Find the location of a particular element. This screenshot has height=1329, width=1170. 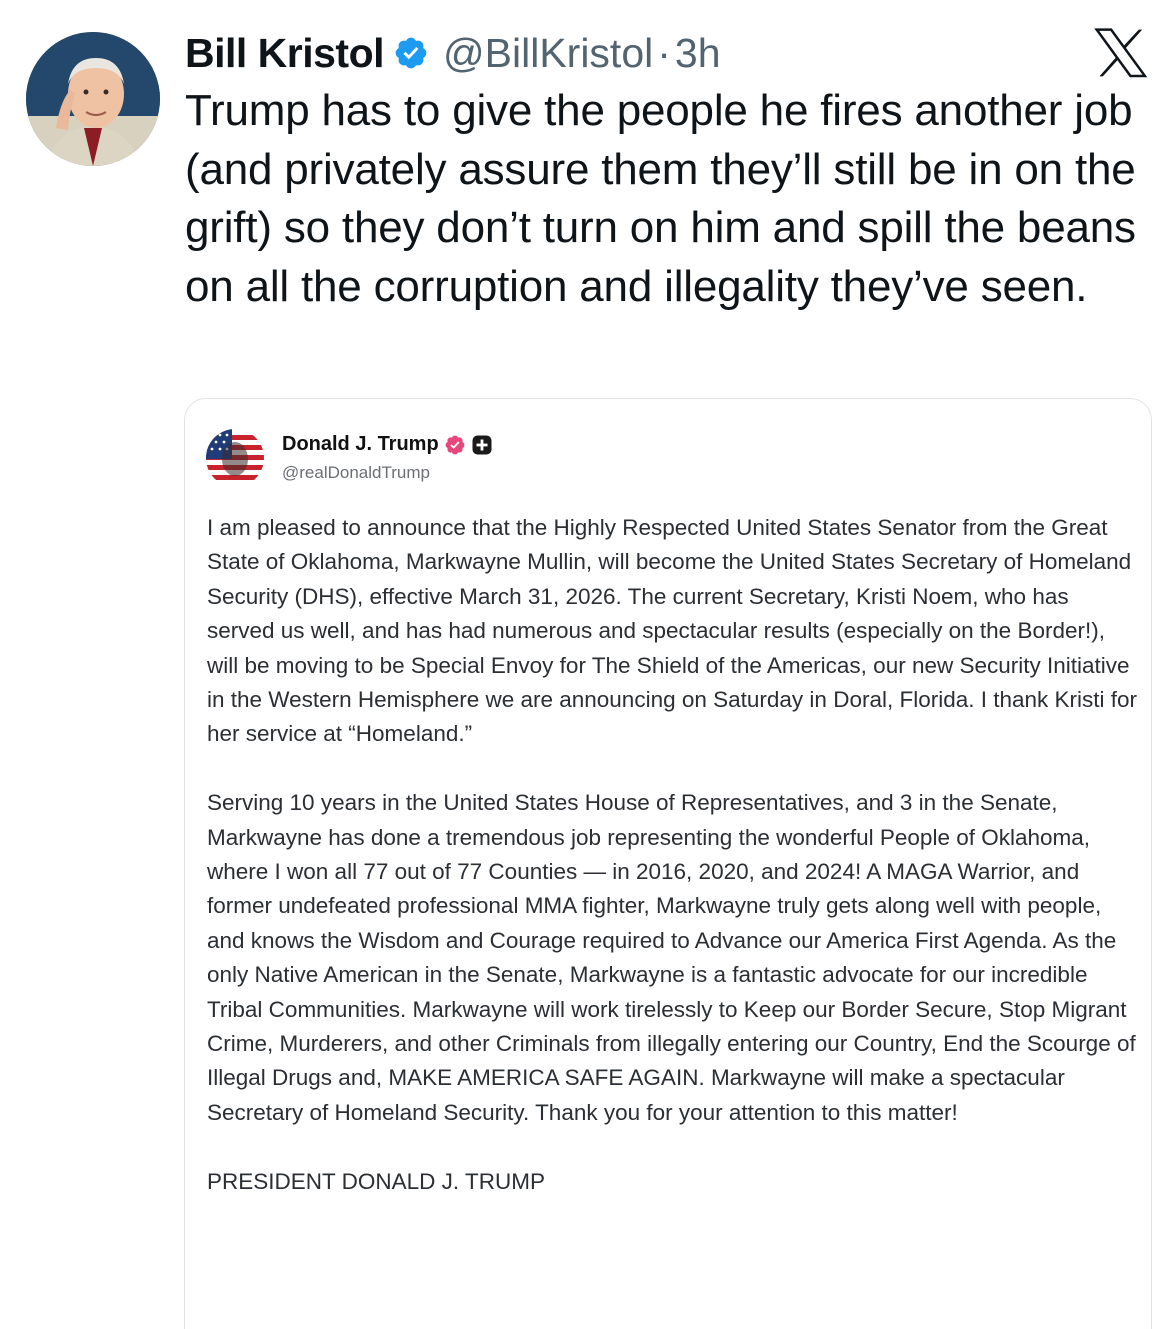

plus-badge-icon is located at coordinates (482, 444).